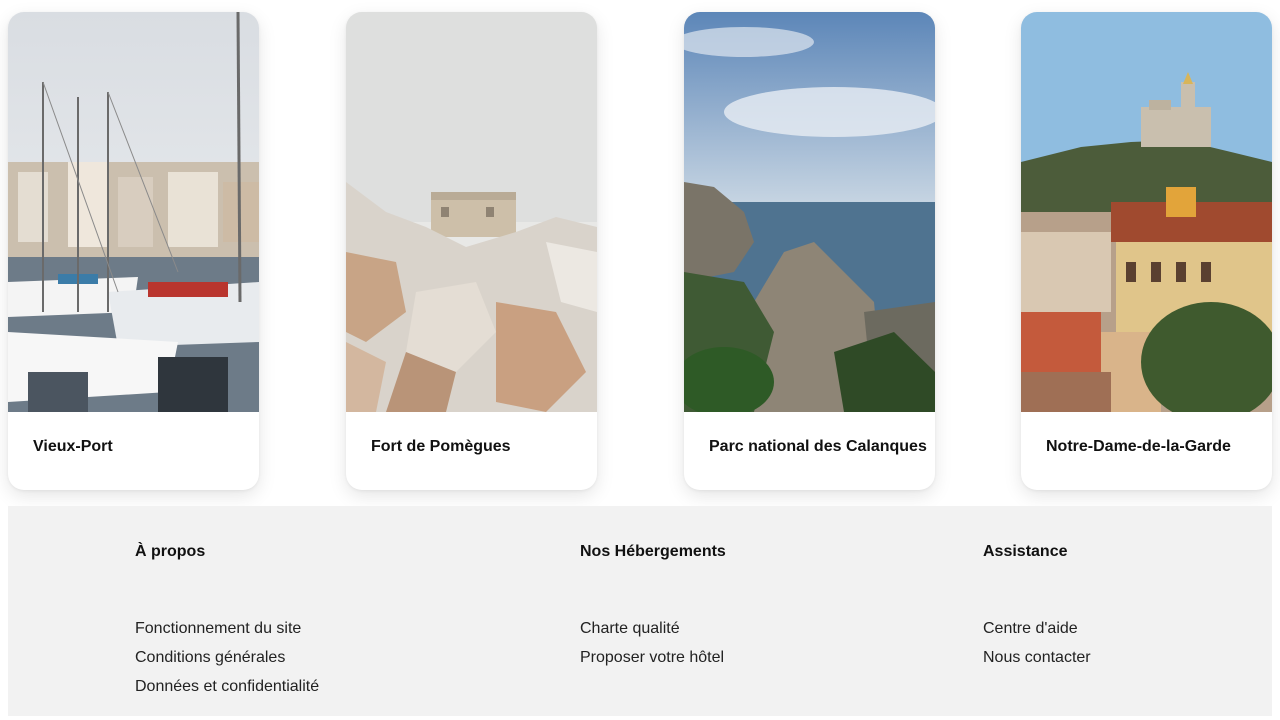  What do you see at coordinates (652, 633) in the screenshot?
I see `footer-link-charte-qualite: Charte qualité` at bounding box center [652, 633].